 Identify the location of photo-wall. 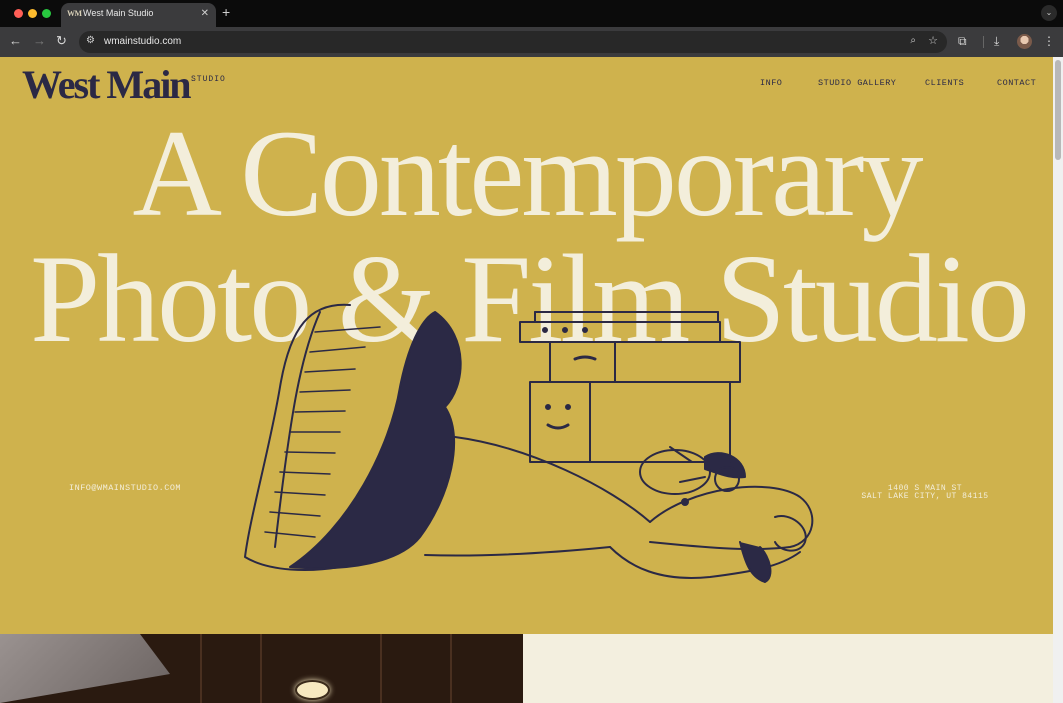
(85, 668).